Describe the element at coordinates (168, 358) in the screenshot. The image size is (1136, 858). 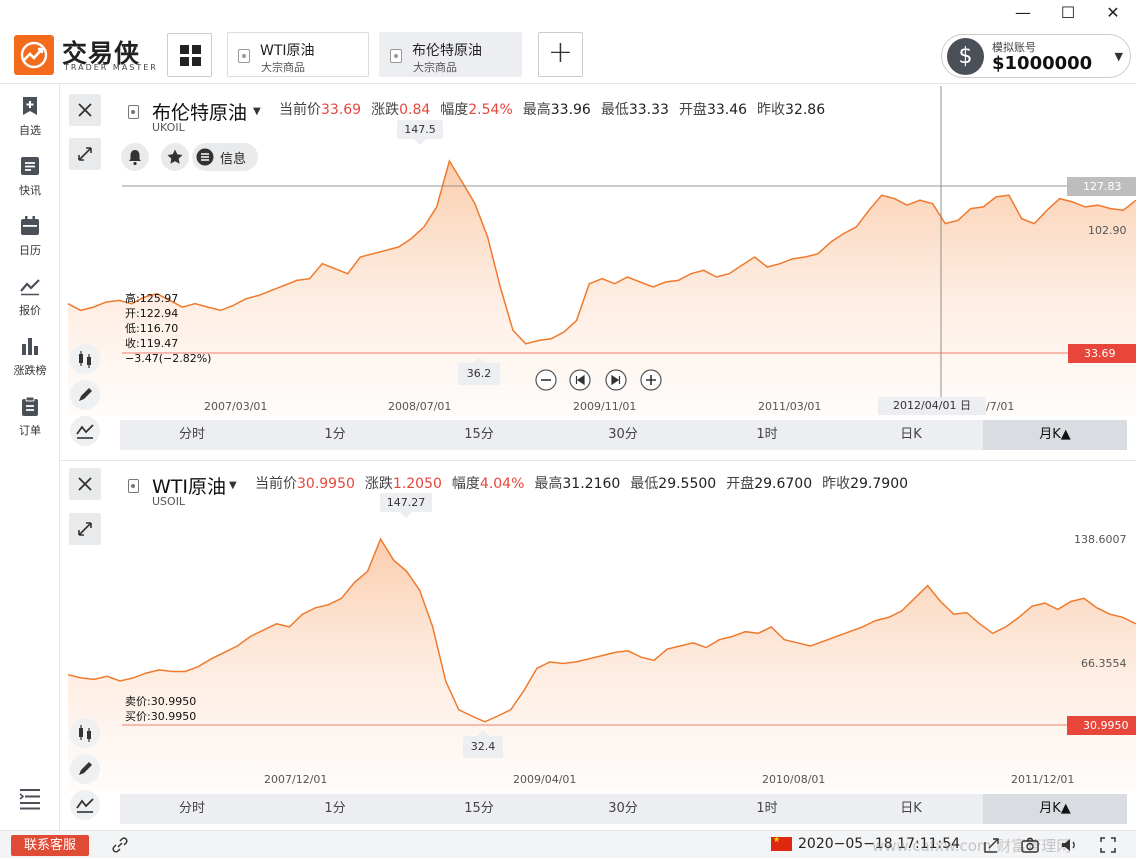
I see `readout-line: −3.47(−2.82%)` at that location.